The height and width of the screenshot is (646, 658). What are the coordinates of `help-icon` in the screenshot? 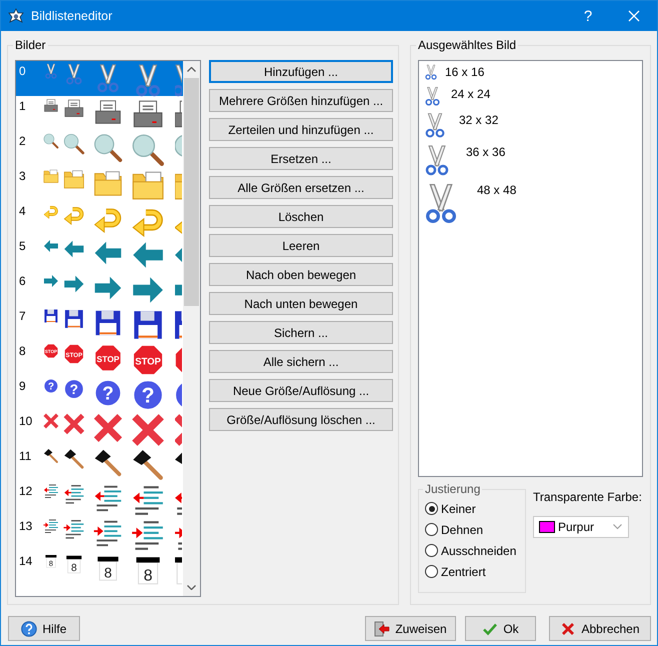 It's located at (29, 628).